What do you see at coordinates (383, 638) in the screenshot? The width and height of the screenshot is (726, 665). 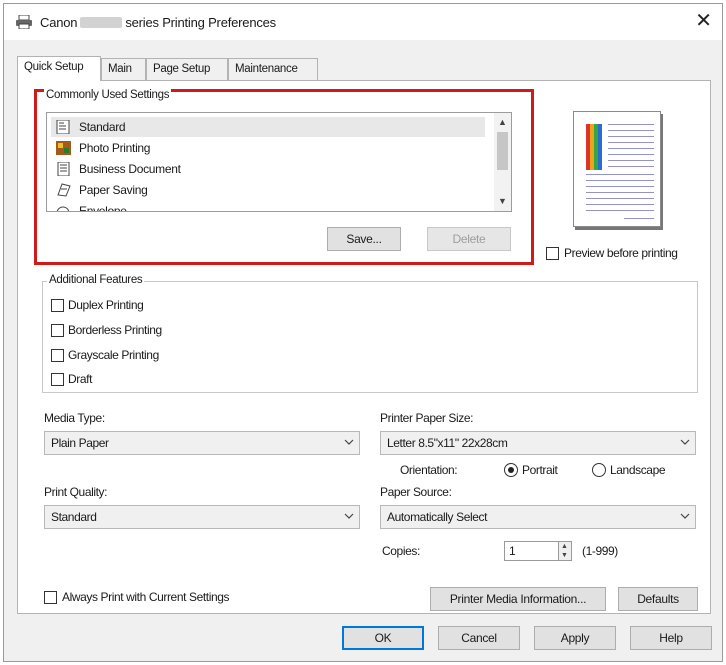 I see `ok-button: OK` at bounding box center [383, 638].